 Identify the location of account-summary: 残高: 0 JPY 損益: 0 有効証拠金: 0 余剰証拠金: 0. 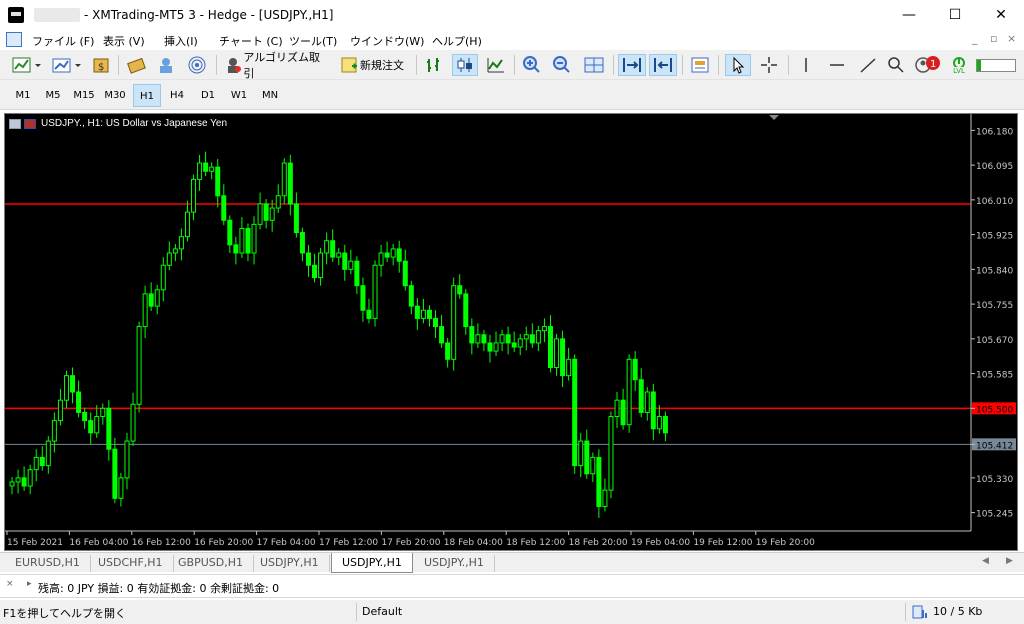
(159, 588).